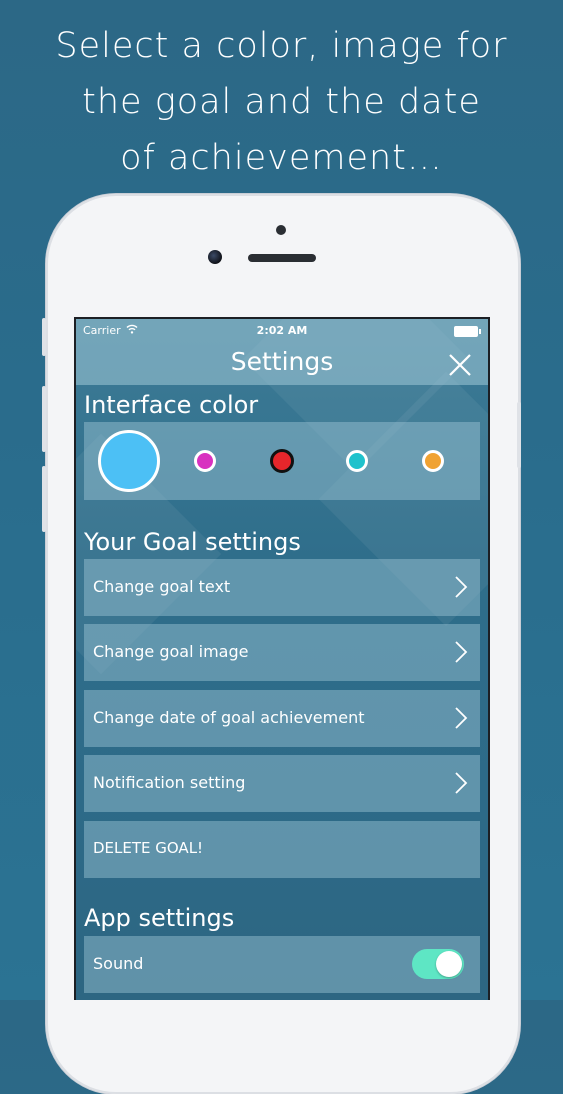 The width and height of the screenshot is (563, 1094). I want to click on interface-color-heading: Interface color, so click(171, 405).